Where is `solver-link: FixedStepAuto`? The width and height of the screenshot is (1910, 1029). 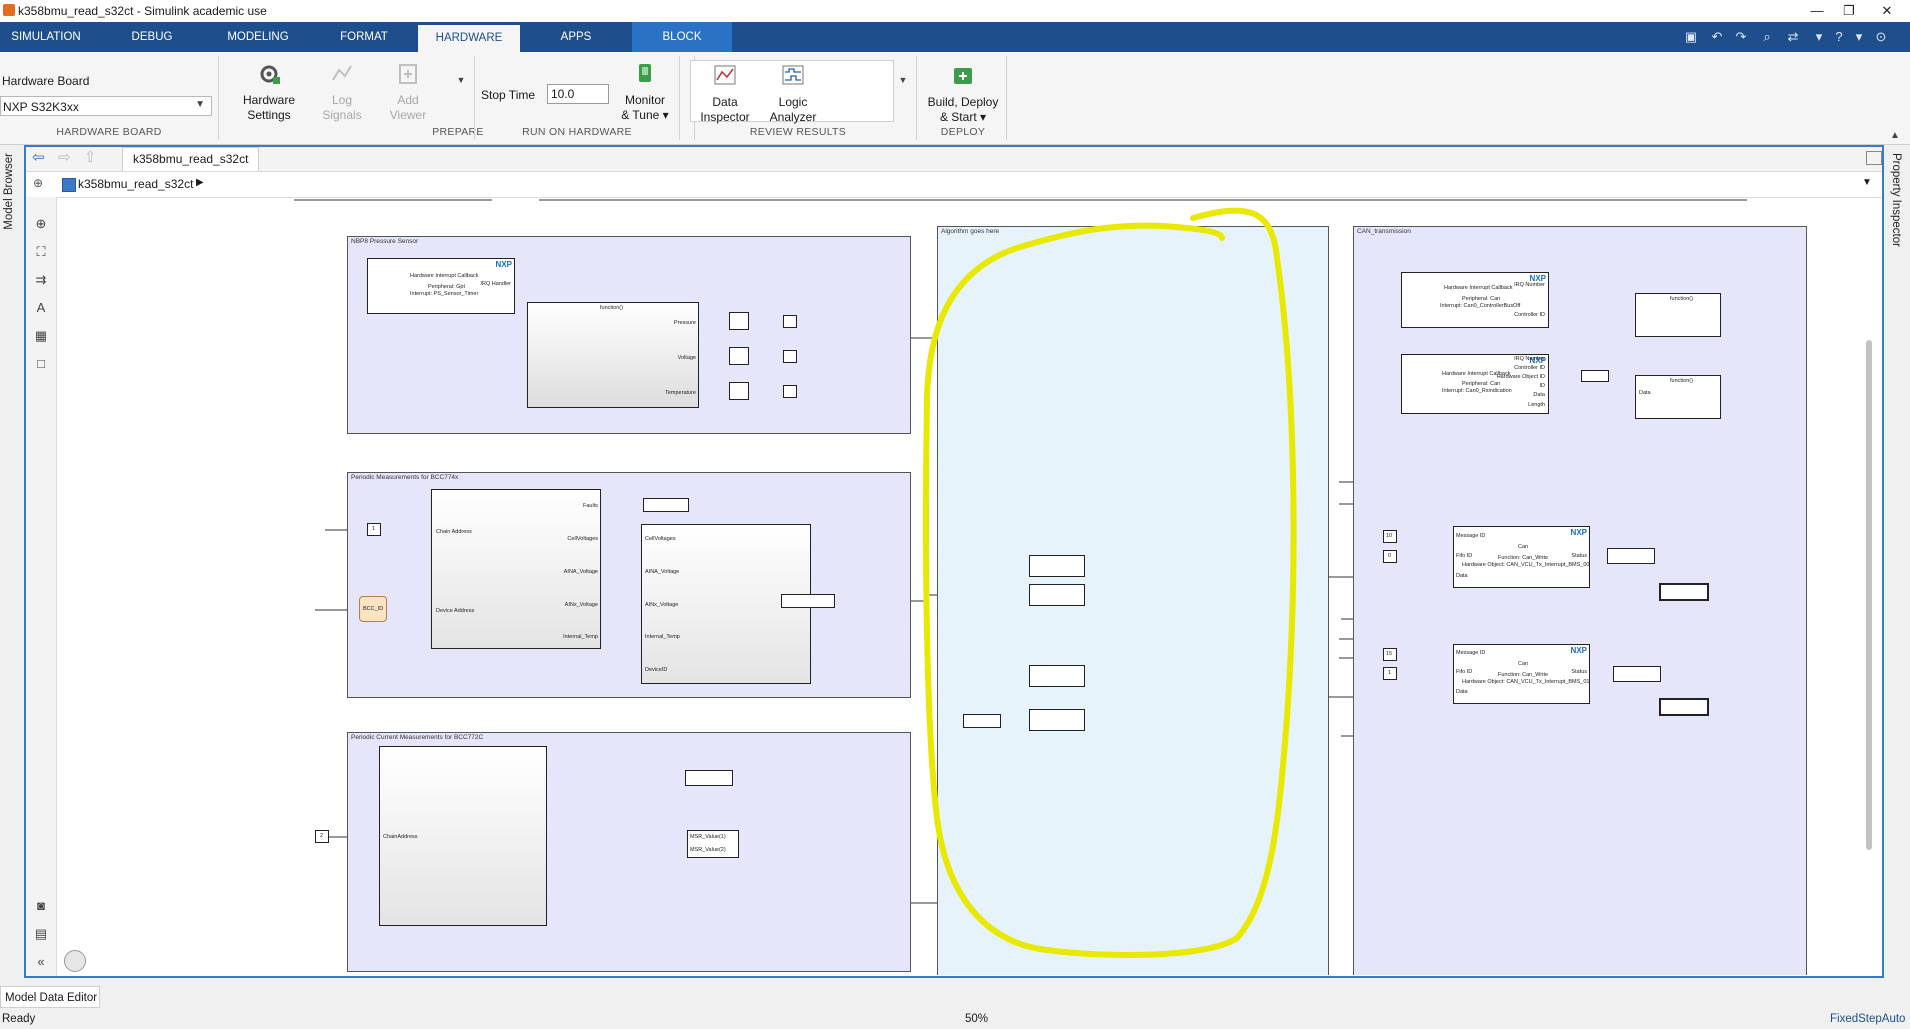 solver-link: FixedStepAuto is located at coordinates (1867, 1019).